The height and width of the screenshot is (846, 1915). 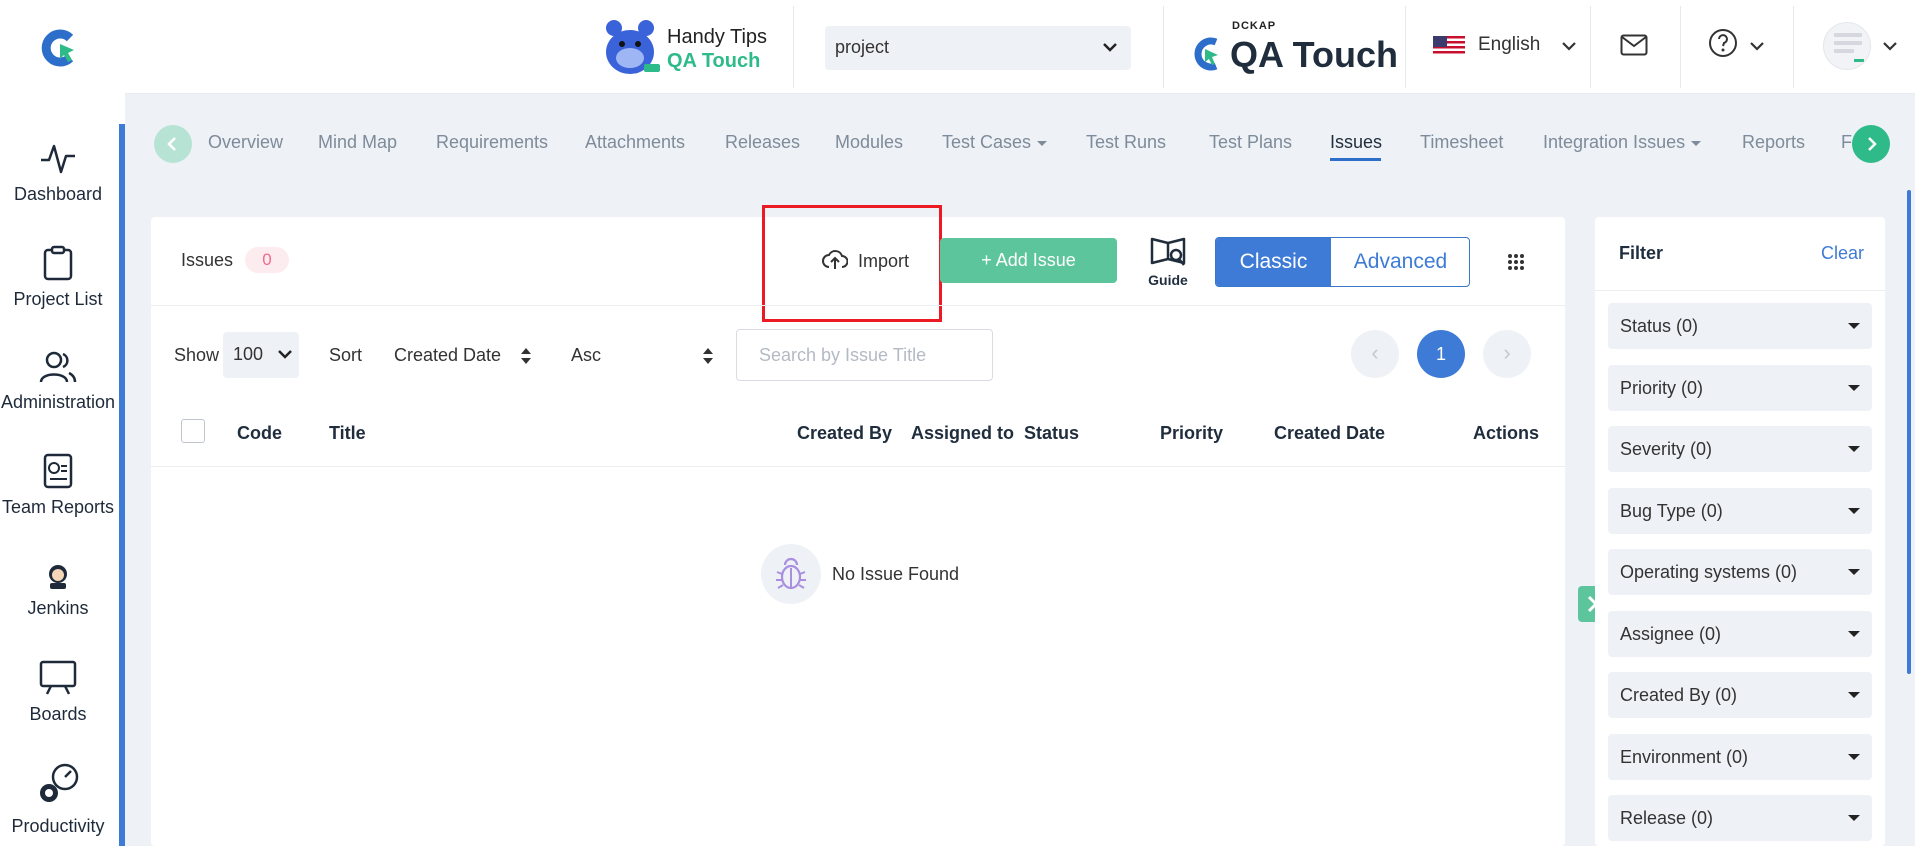 What do you see at coordinates (978, 48) in the screenshot?
I see `project-select: project` at bounding box center [978, 48].